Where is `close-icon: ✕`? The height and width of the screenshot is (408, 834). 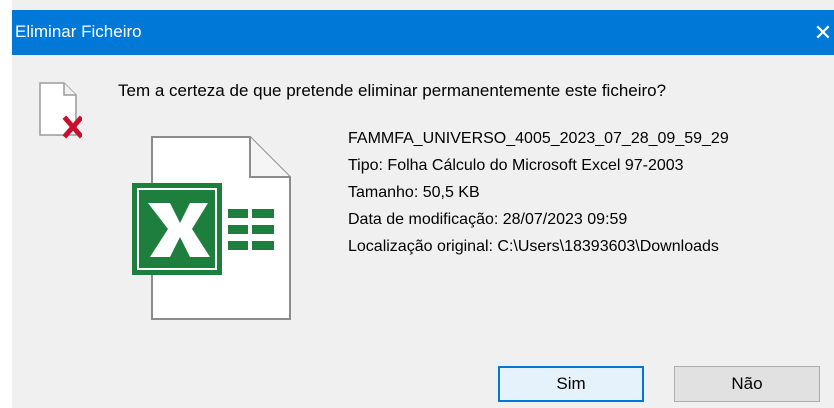 close-icon: ✕ is located at coordinates (823, 32).